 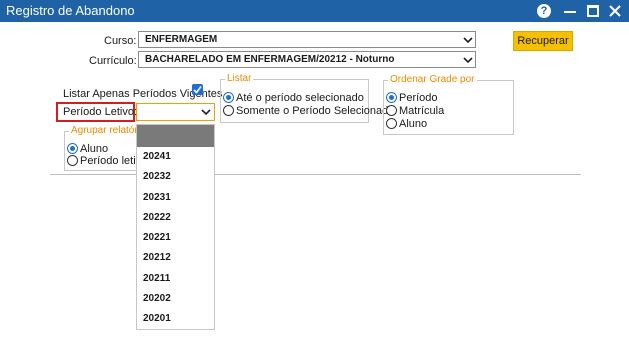 I want to click on minimize-icon, so click(x=570, y=12).